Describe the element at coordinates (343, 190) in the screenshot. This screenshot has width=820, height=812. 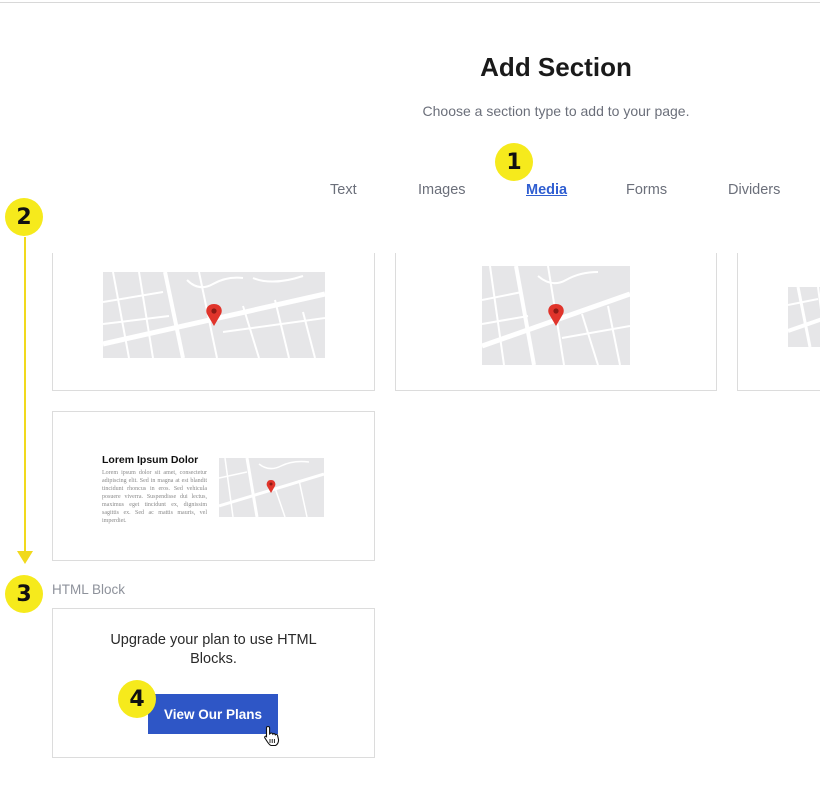
I see `tab-text: Text` at that location.